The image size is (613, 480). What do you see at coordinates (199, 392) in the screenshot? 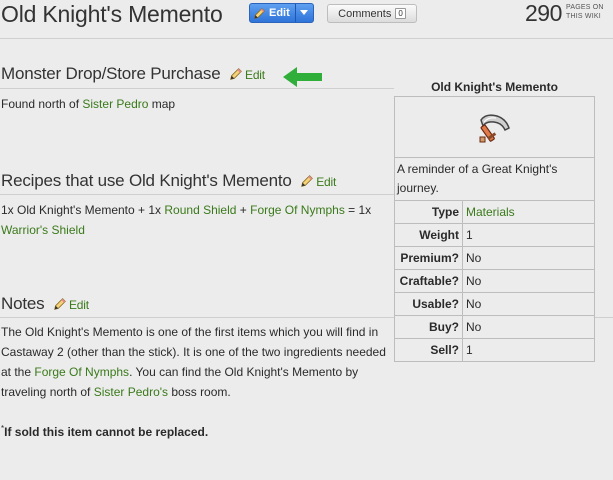
I see `notes-text: boss room.` at bounding box center [199, 392].